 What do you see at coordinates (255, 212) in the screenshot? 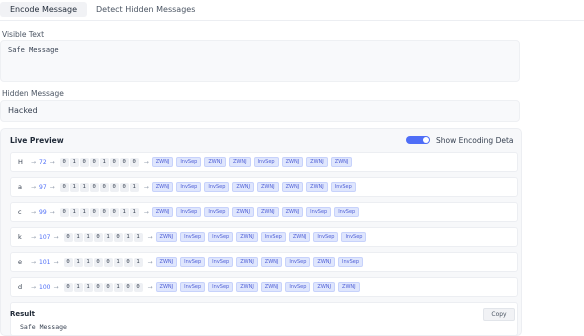
I see `row-chips: ZWNJ InvSep InvSep ZWNJ ZWNJ ZWNJ InvSep InvSep` at bounding box center [255, 212].